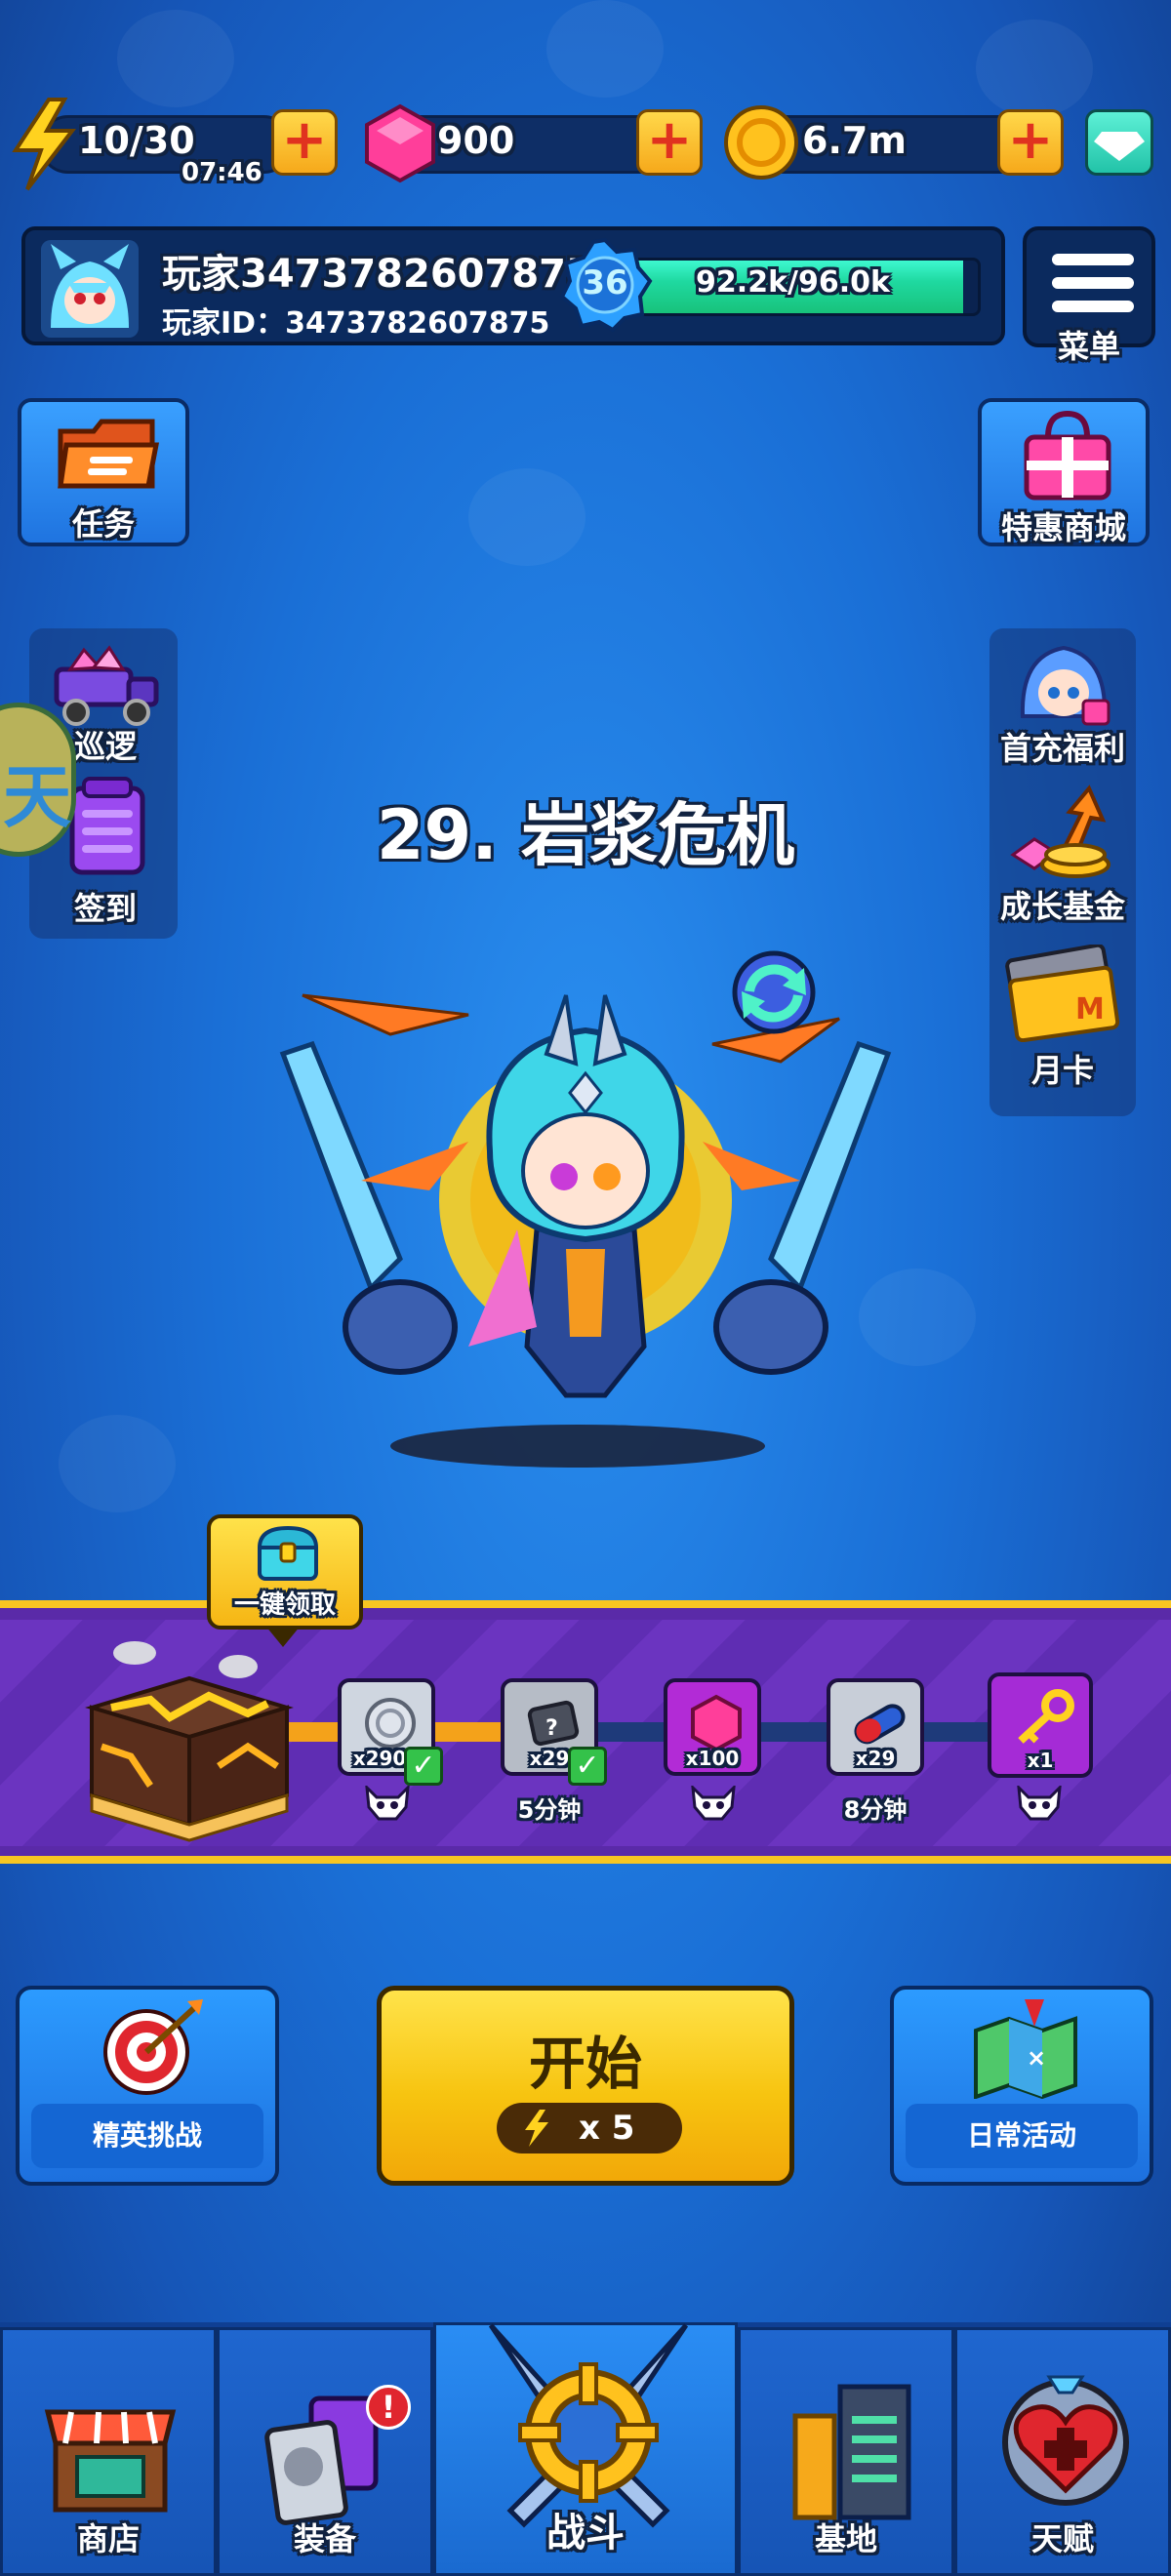  I want to click on start-label: 开始, so click(585, 2064).